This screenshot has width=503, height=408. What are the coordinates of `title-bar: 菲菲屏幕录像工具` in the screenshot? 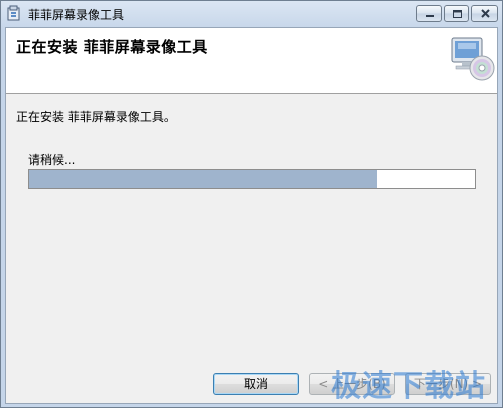 It's located at (251, 14).